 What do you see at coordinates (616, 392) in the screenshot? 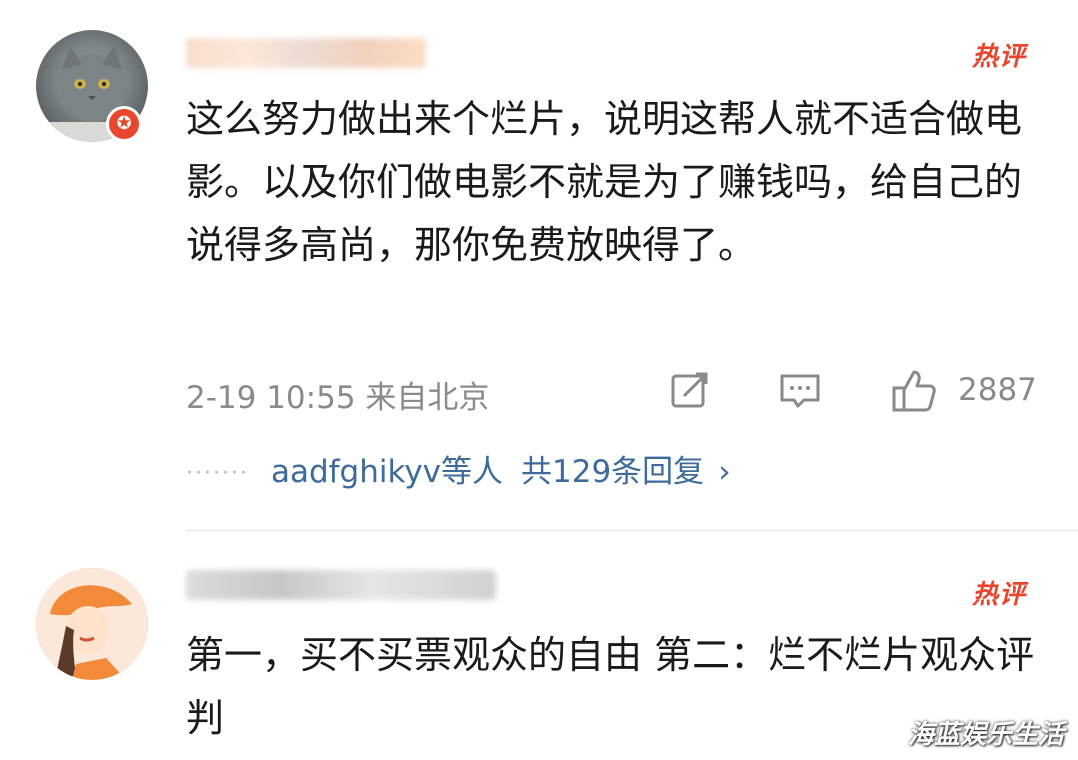
I see `comment-meta: 2-19 10:55 来自北京 2887` at bounding box center [616, 392].